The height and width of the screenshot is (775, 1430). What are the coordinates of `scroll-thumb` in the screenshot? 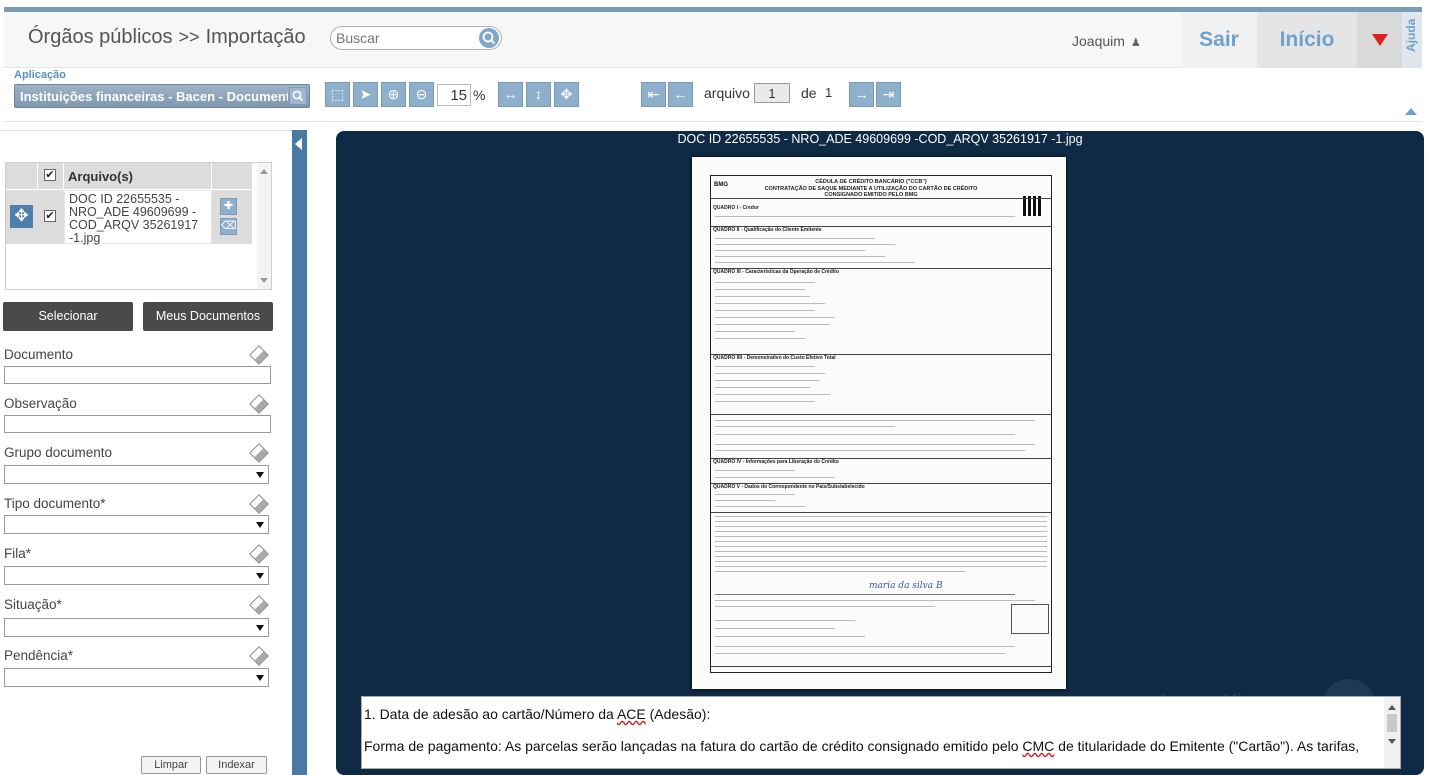 It's located at (1392, 723).